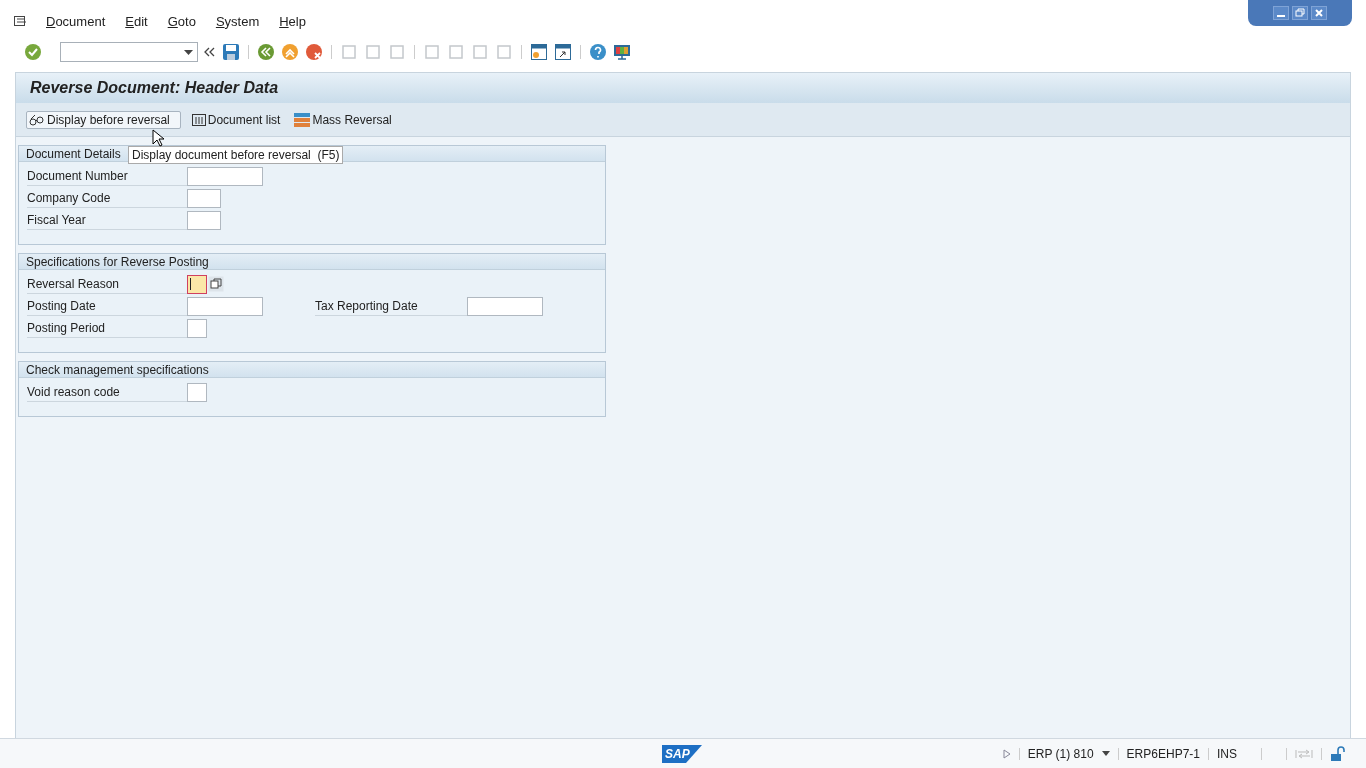 Image resolution: width=1366 pixels, height=768 pixels. Describe the element at coordinates (292, 22) in the screenshot. I see `menu-item: Help` at that location.